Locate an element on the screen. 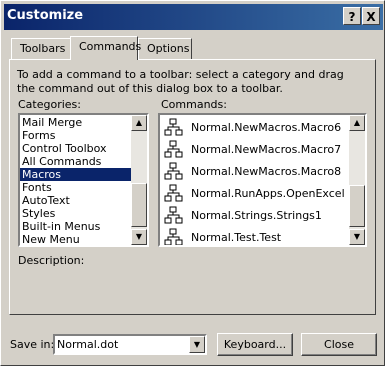  category-item: Macros is located at coordinates (75, 174).